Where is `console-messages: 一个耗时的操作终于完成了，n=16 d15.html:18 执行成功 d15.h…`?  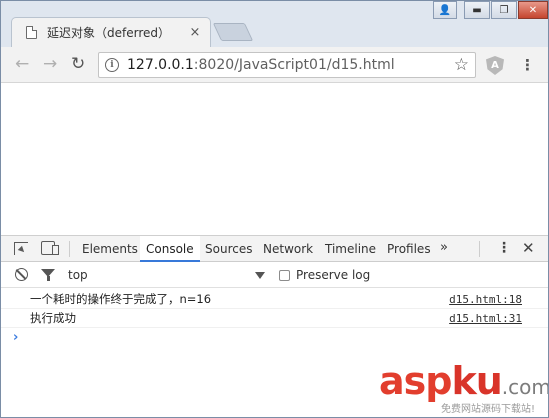 console-messages: 一个耗时的操作终于完成了，n=16 d15.html:18 执行成功 d15.h… is located at coordinates (274, 318).